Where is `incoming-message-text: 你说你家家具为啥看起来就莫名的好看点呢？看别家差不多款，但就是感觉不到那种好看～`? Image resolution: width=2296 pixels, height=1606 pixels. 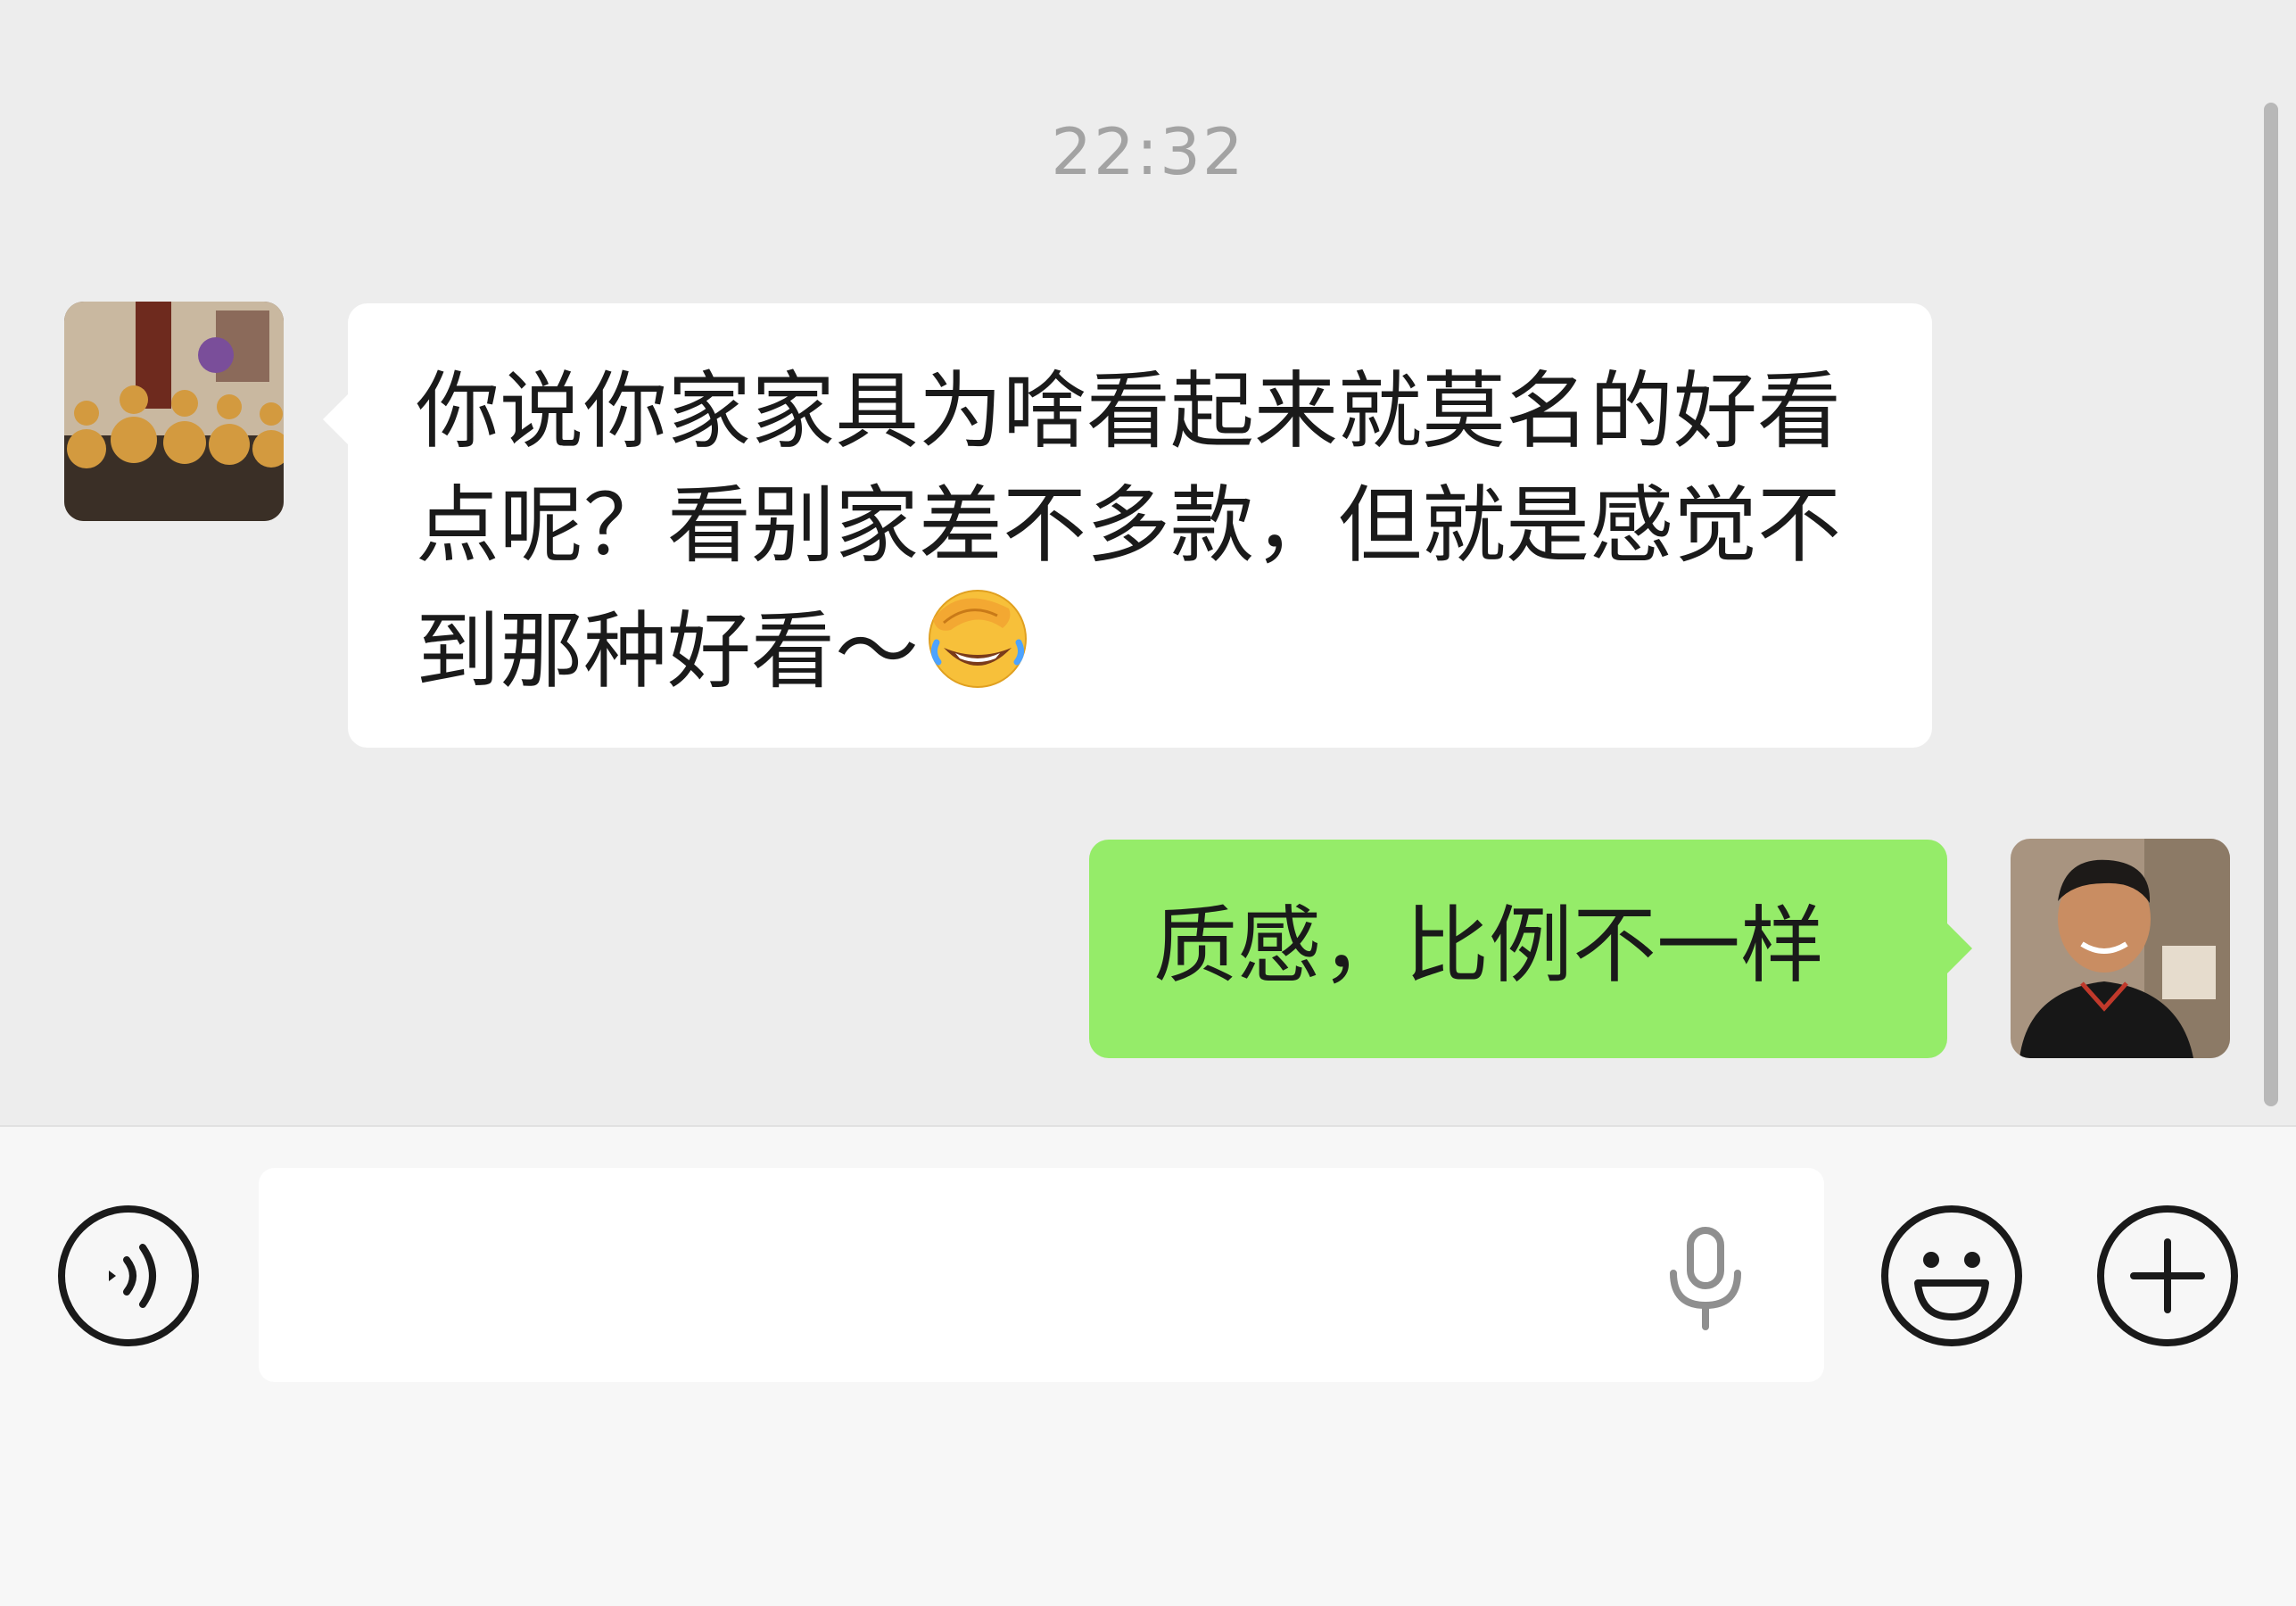
incoming-message-text: 你说你家家具为啥看起来就莫名的好看点呢？看别家差不多款，但就是感觉不到那种好看～ is located at coordinates (1129, 531).